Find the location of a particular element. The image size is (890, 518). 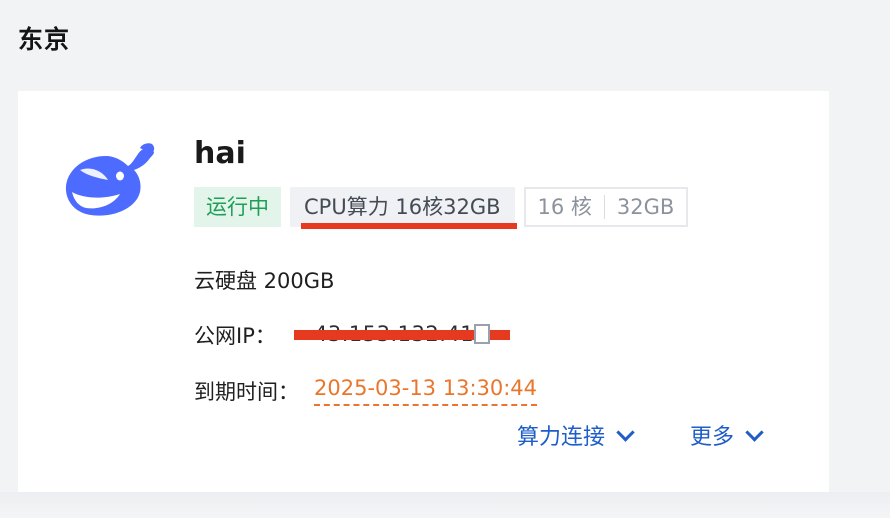

status-badge: 运行中 is located at coordinates (237, 207).